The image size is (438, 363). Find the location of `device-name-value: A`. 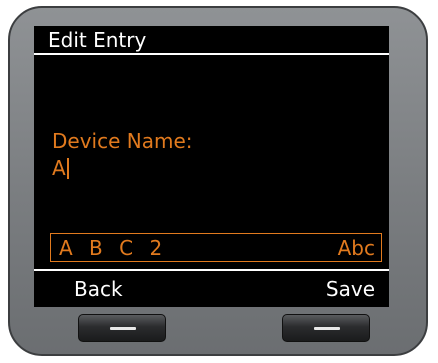

device-name-value: A is located at coordinates (59, 168).